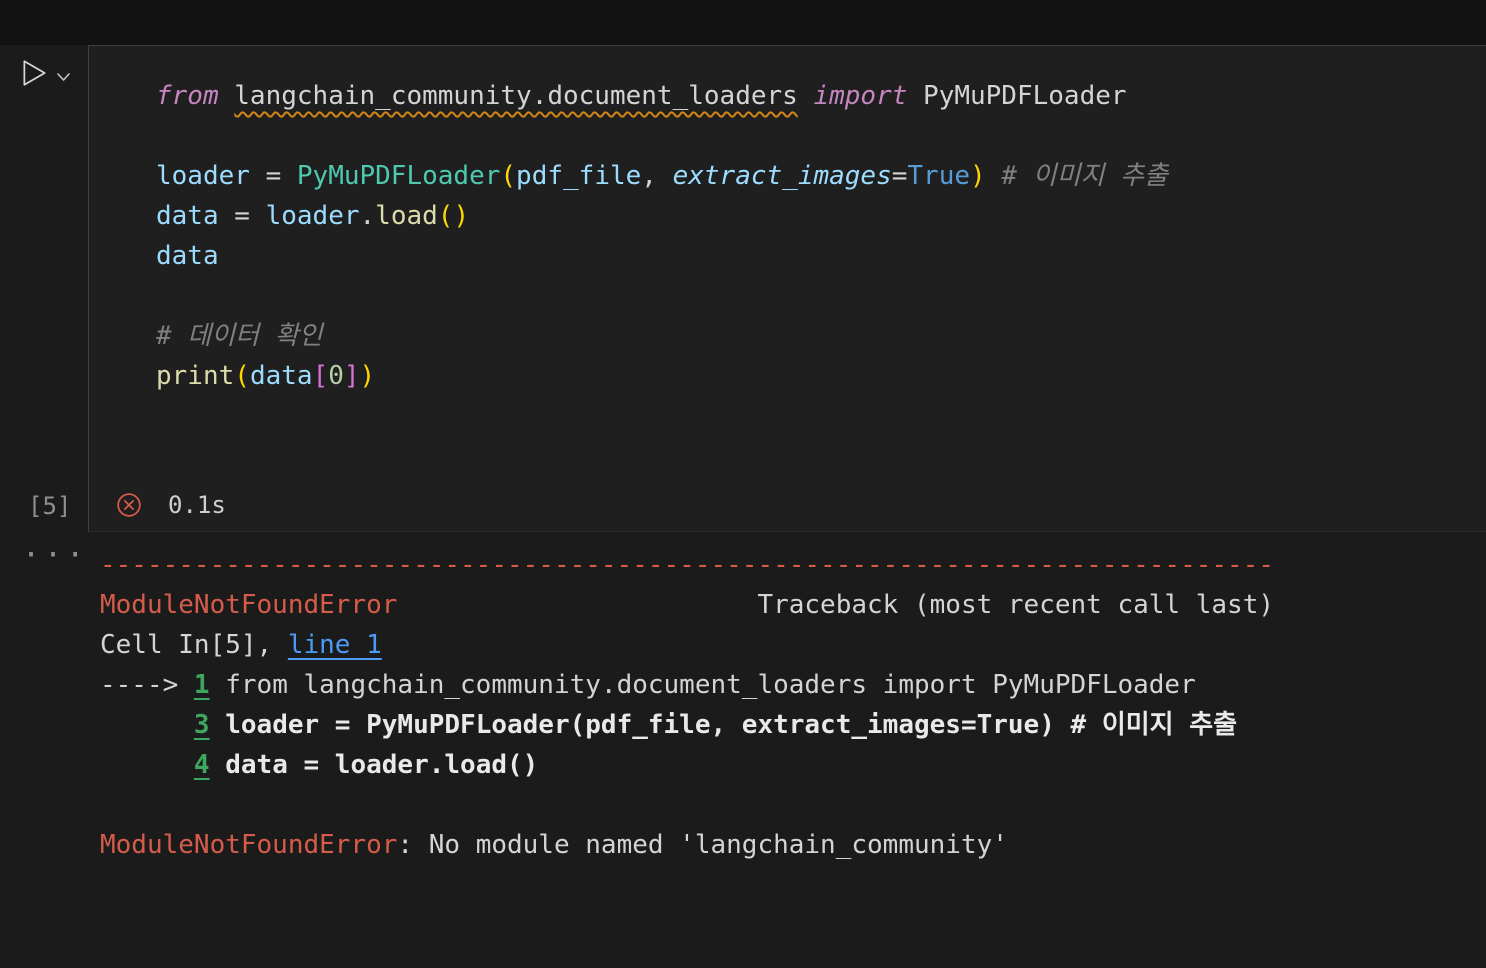 This screenshot has width=1486, height=968. What do you see at coordinates (860, 96) in the screenshot?
I see `token-kw: import` at bounding box center [860, 96].